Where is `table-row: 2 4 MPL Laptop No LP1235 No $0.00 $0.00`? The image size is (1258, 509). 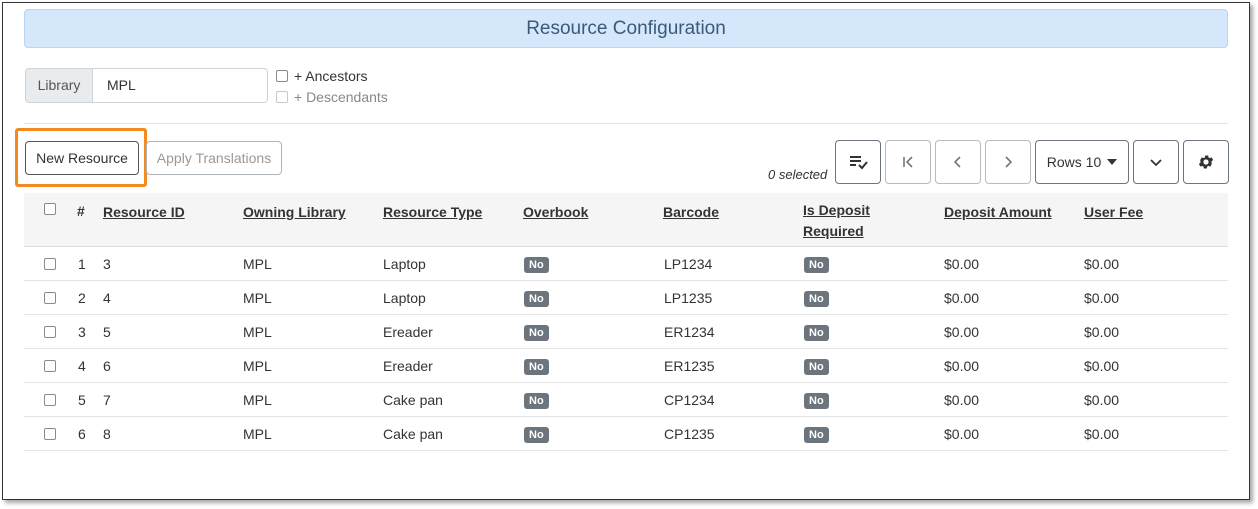
table-row: 2 4 MPL Laptop No LP1235 No $0.00 $0.00 is located at coordinates (626, 298).